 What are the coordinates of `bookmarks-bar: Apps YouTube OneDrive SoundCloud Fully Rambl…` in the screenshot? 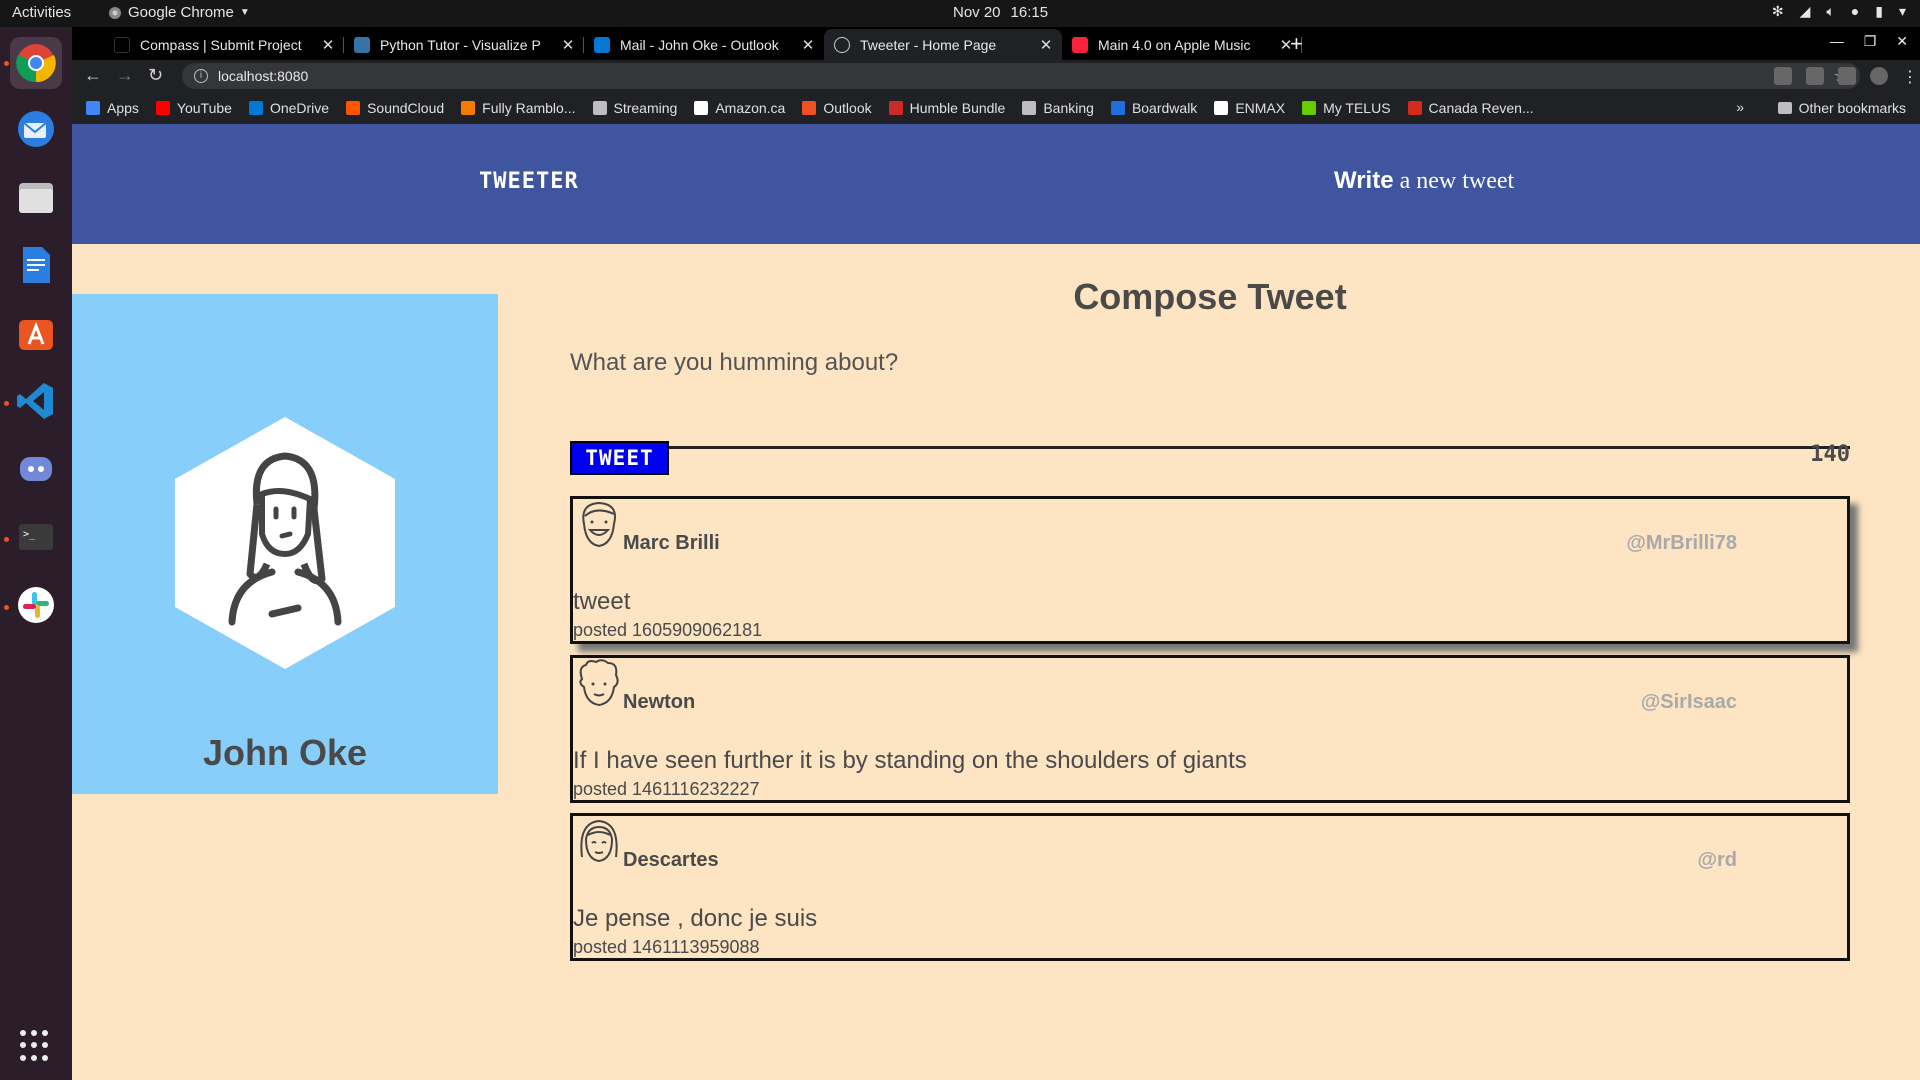 It's located at (996, 108).